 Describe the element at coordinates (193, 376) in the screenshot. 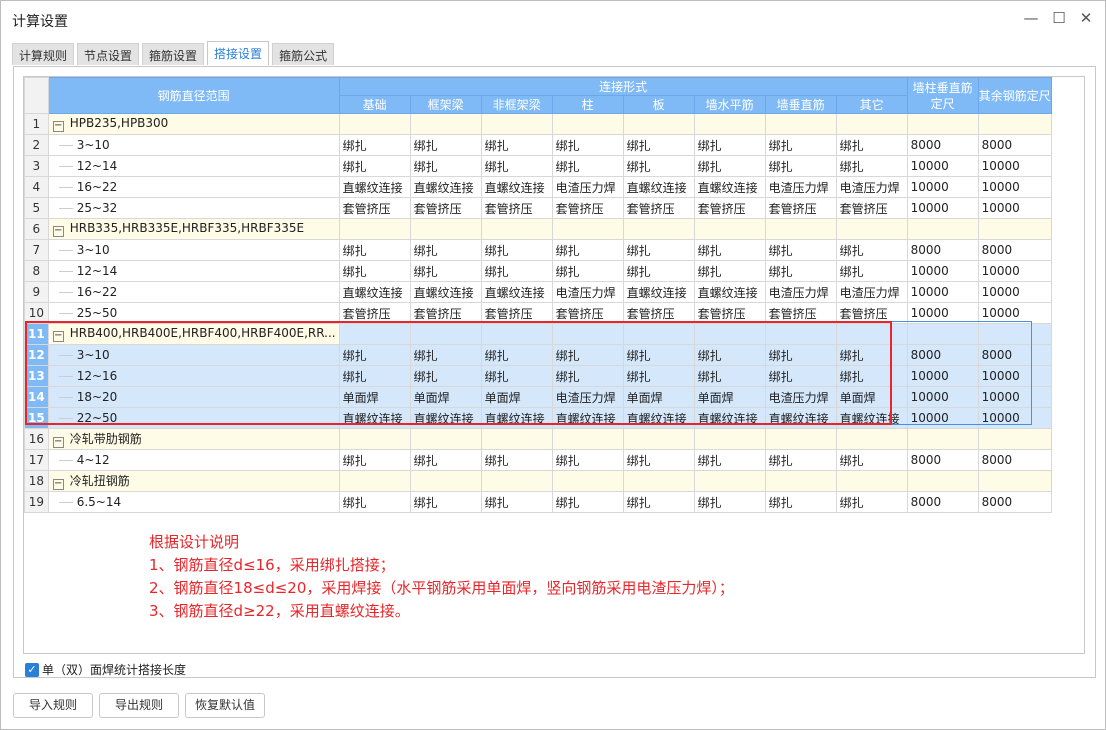

I see `range-cell: 12~16` at that location.